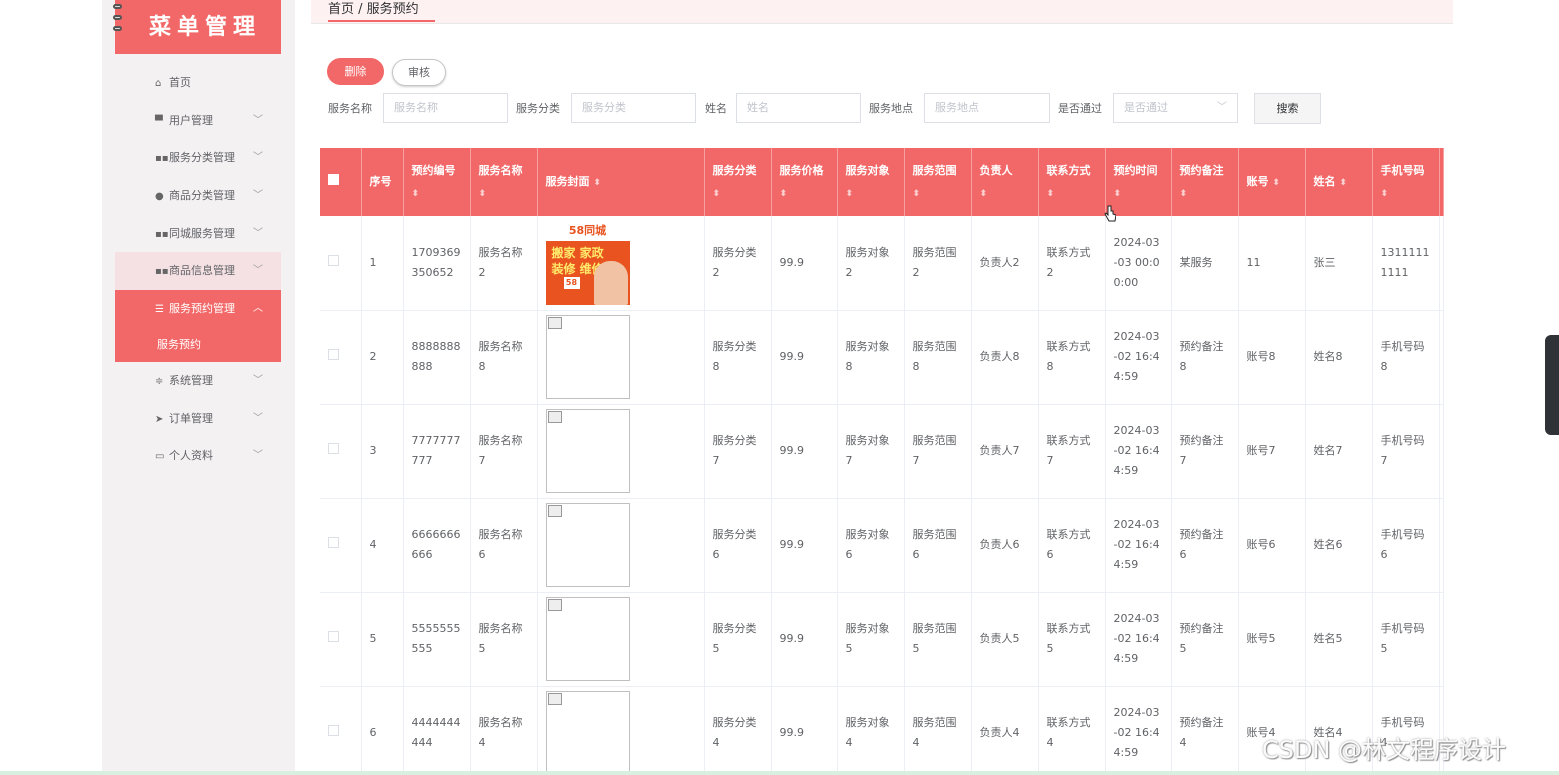  I want to click on column-header: 姓名 ⬍, so click(1339, 182).